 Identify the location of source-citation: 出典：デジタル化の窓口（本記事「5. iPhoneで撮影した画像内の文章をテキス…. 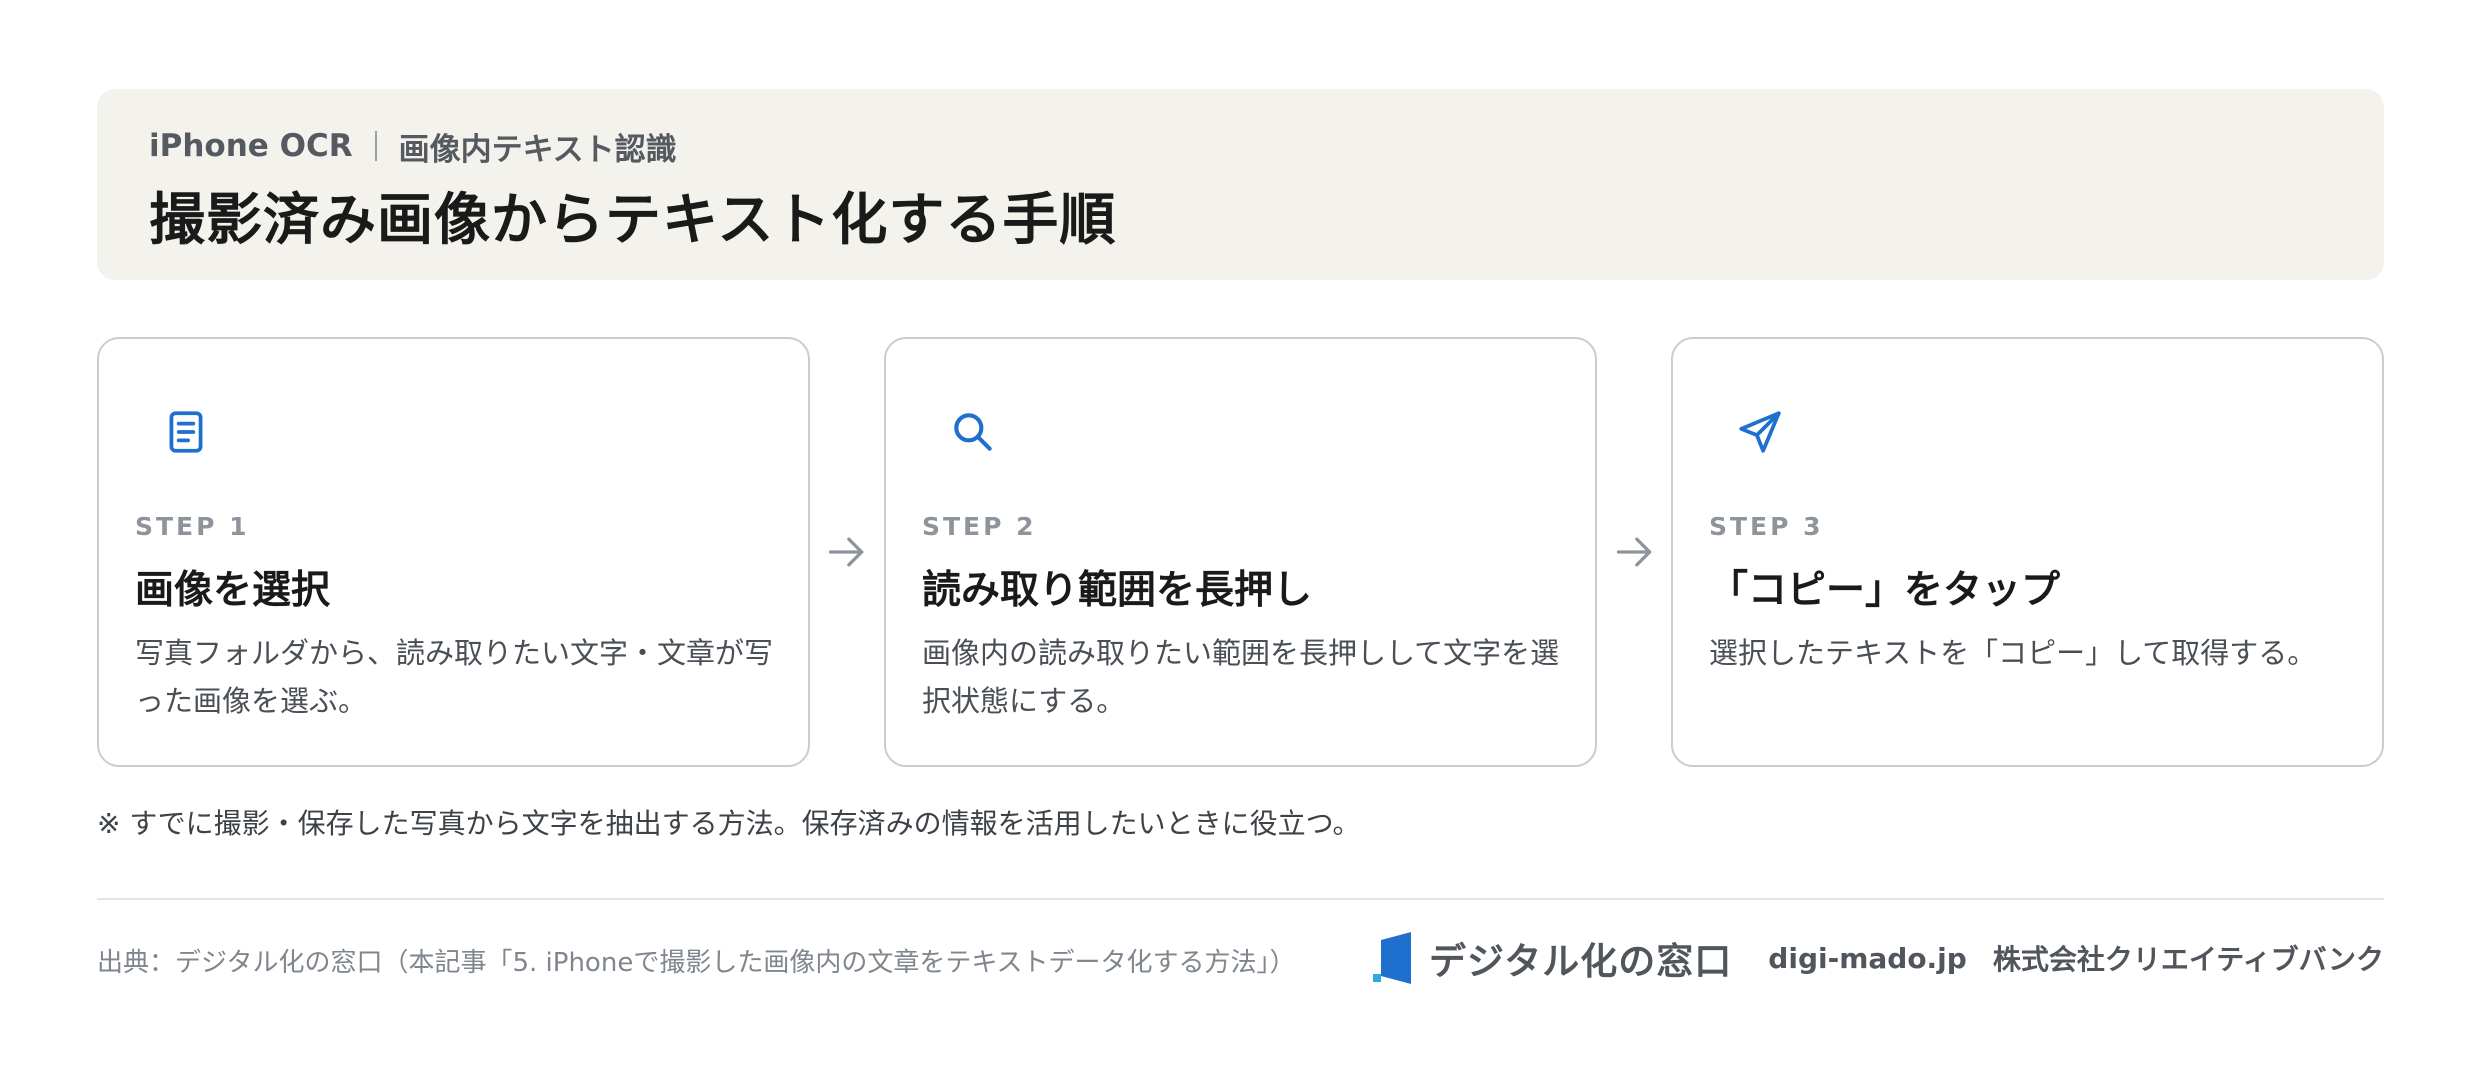
(696, 963).